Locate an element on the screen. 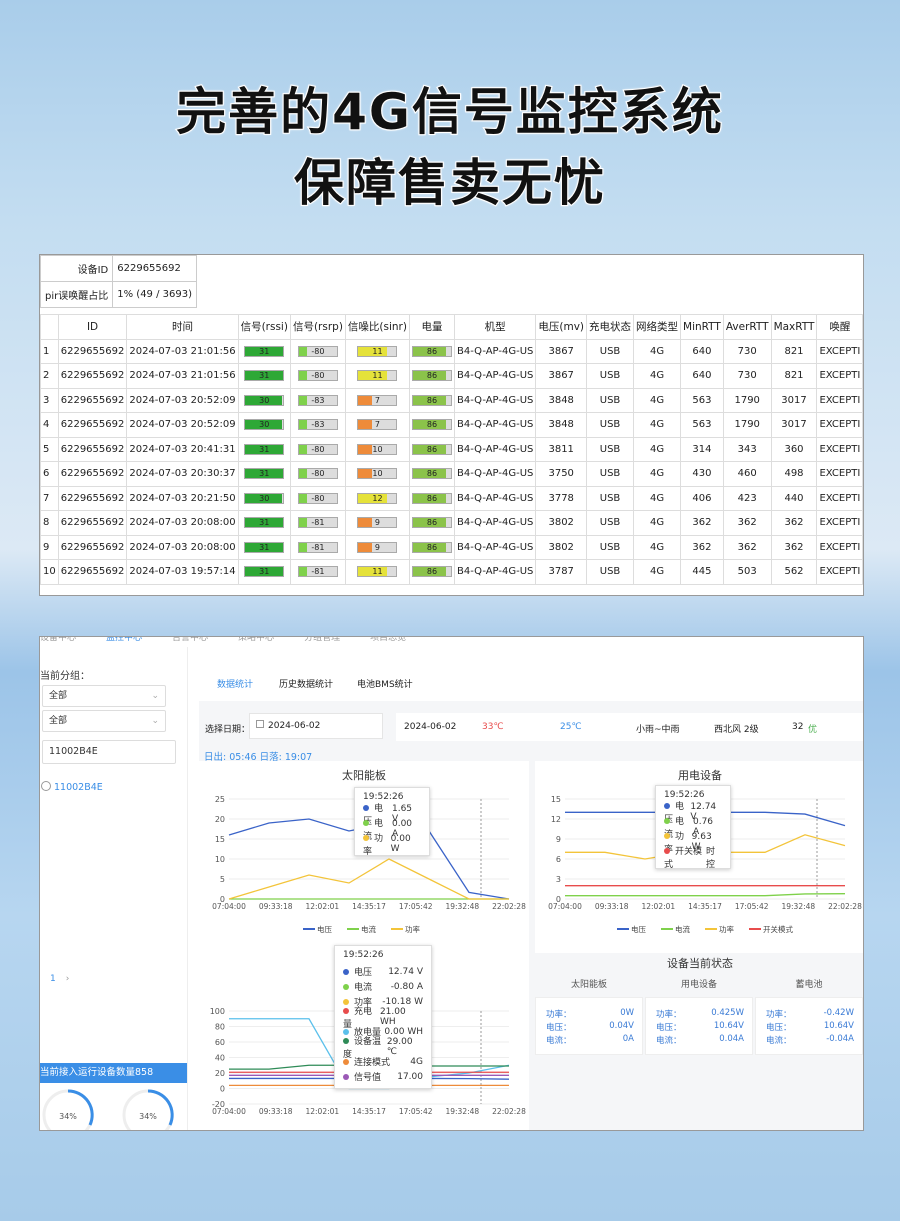 The image size is (900, 1221). date-picker: 2024-06-02 is located at coordinates (316, 726).